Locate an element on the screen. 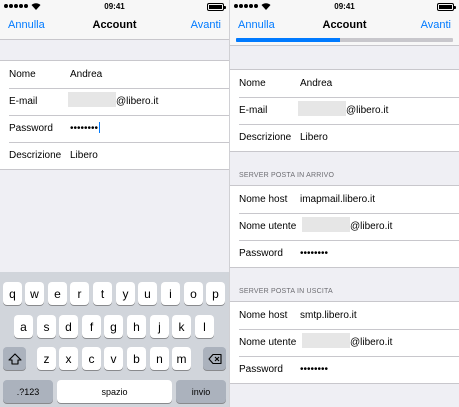 The height and width of the screenshot is (407, 459). key-k: k is located at coordinates (181, 326).